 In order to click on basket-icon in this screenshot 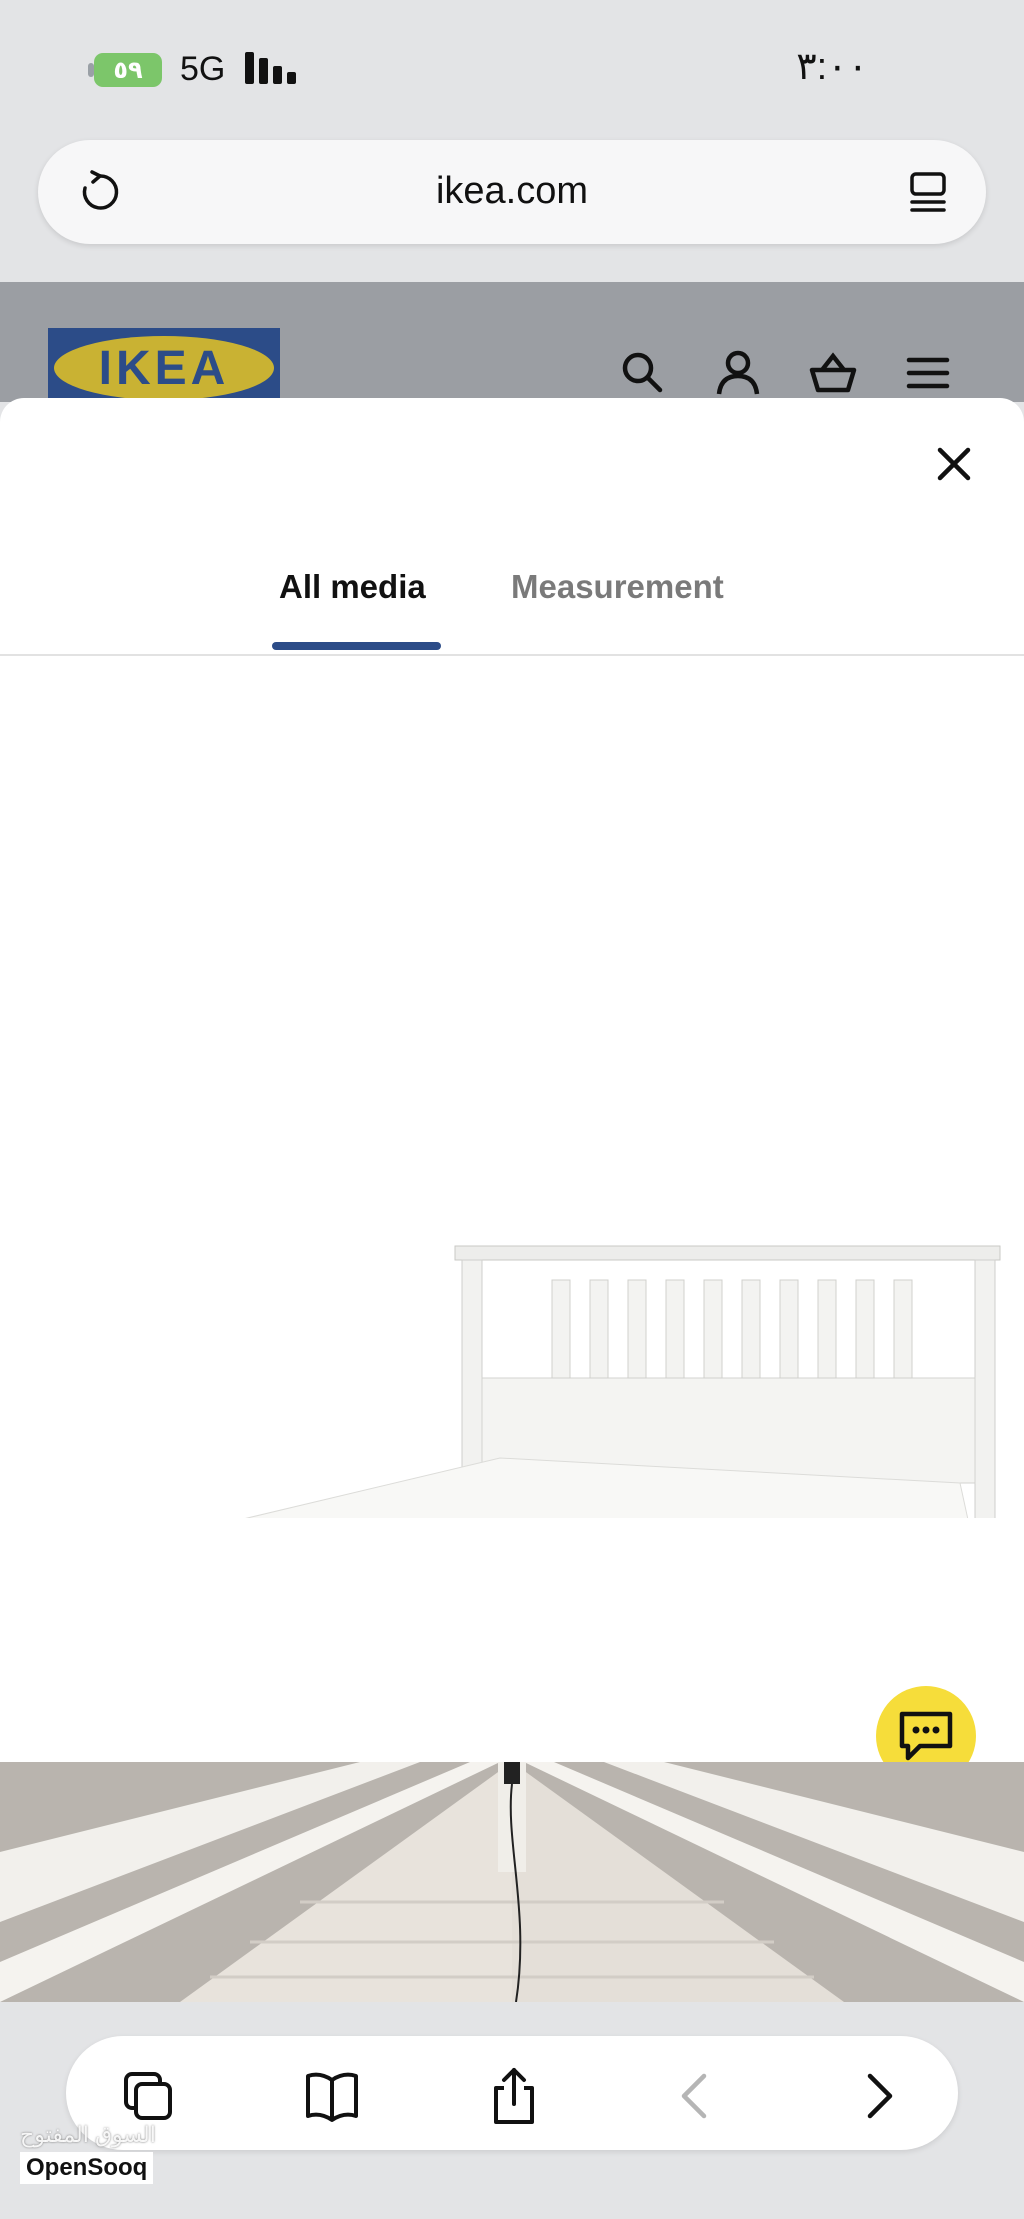, I will do `click(833, 373)`.